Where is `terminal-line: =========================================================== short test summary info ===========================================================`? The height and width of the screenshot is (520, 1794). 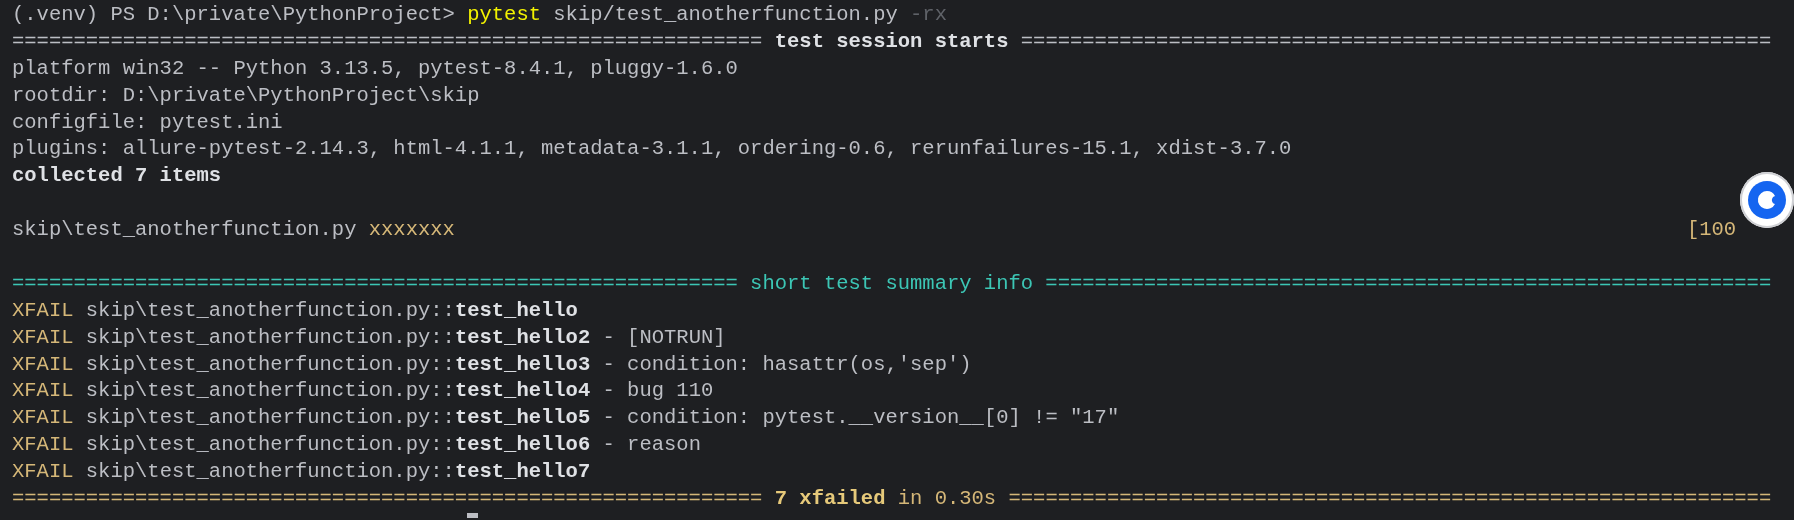 terminal-line: =========================================================== short test summary info =========================================================== is located at coordinates (892, 283).